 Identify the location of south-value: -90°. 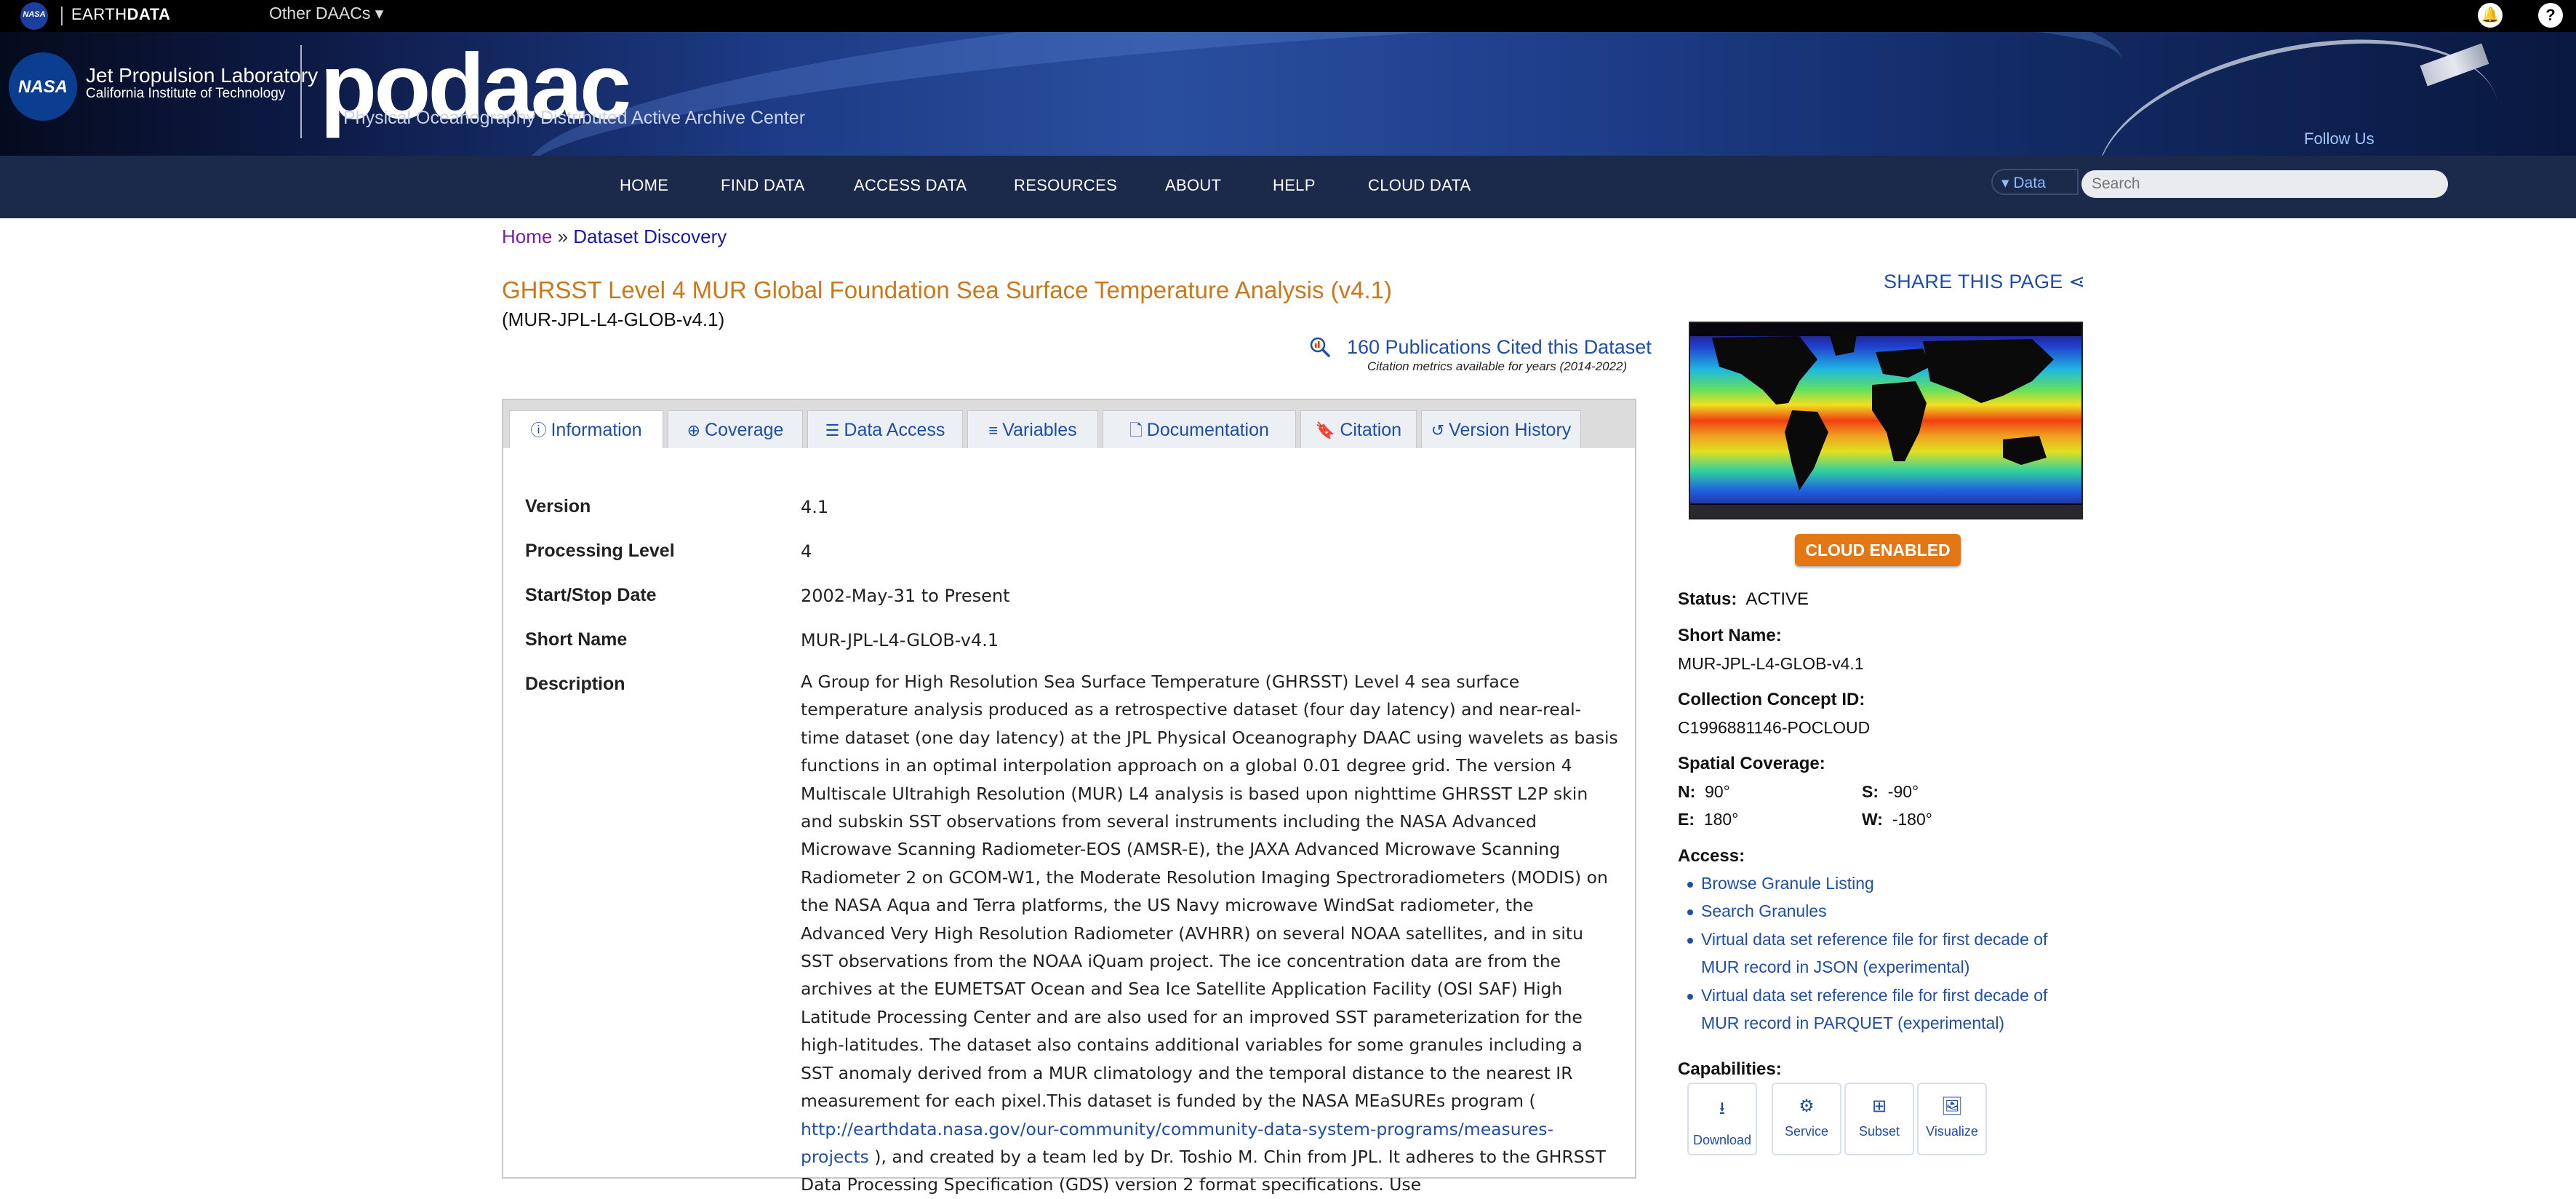
(1903, 791).